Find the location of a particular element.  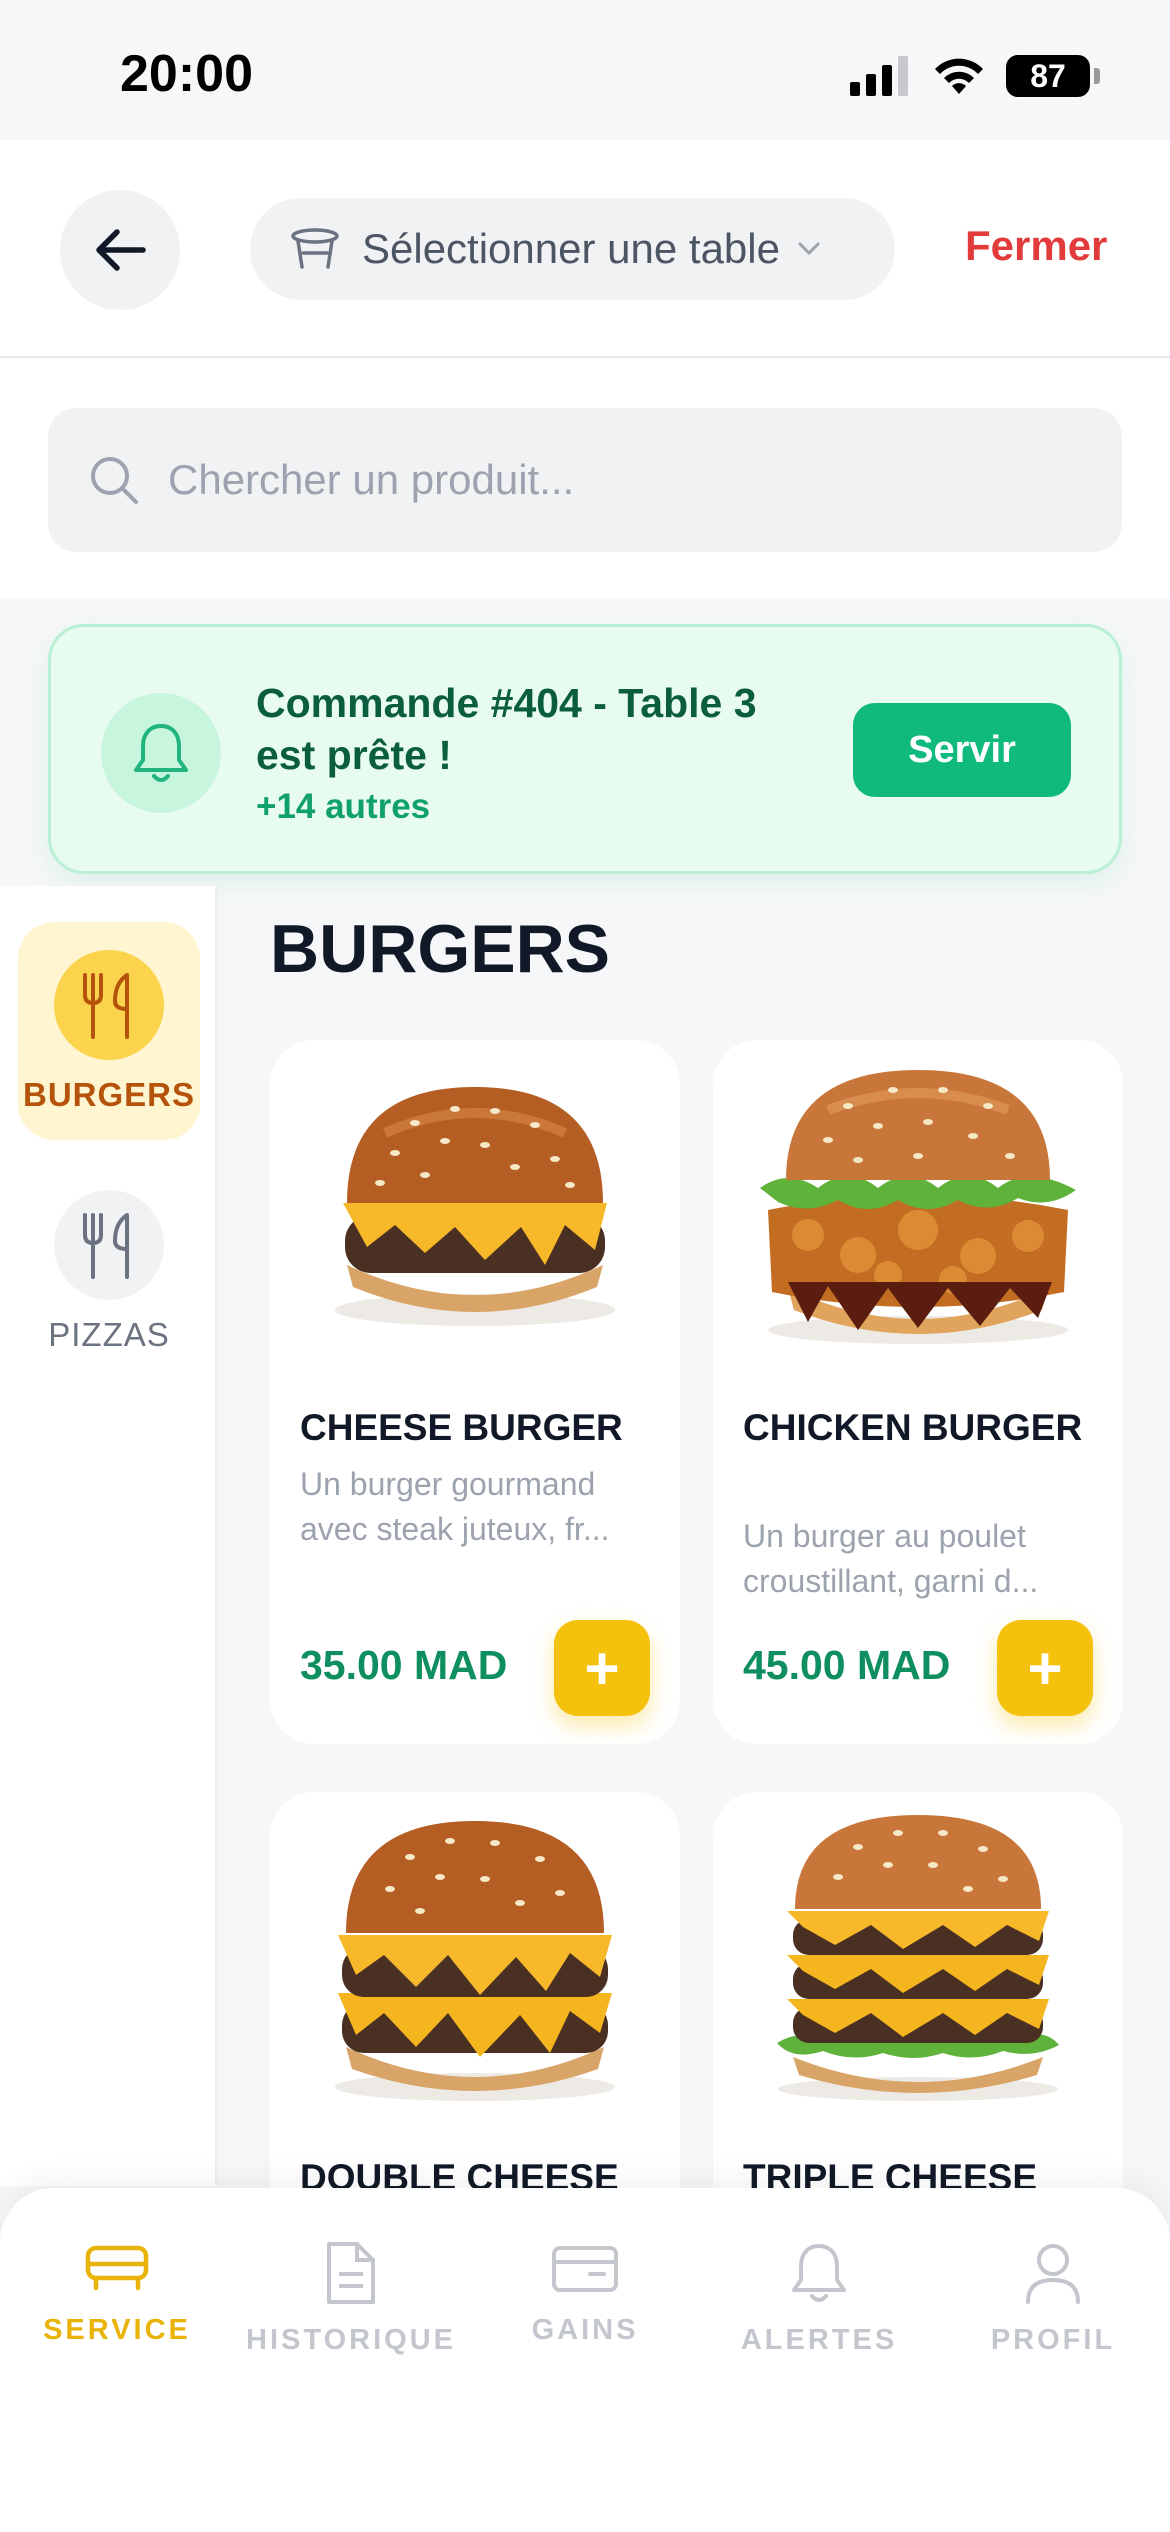

nav-service: SERVICE is located at coordinates (117, 2315).